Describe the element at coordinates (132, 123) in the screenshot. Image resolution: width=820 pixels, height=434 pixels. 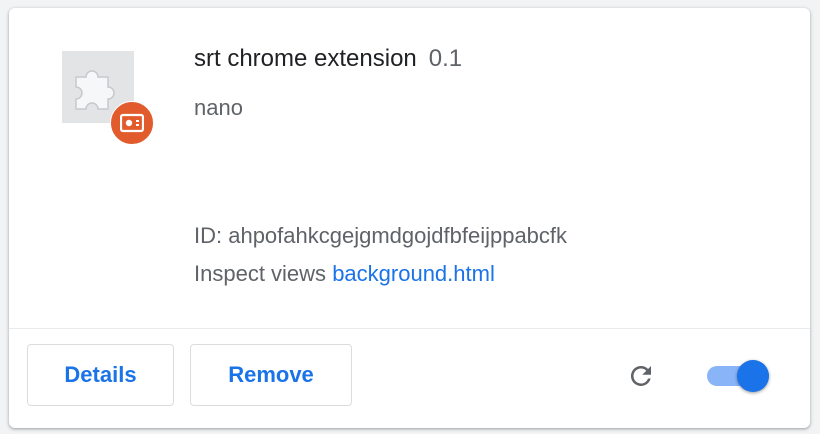
I see `disk-drive-icon` at that location.